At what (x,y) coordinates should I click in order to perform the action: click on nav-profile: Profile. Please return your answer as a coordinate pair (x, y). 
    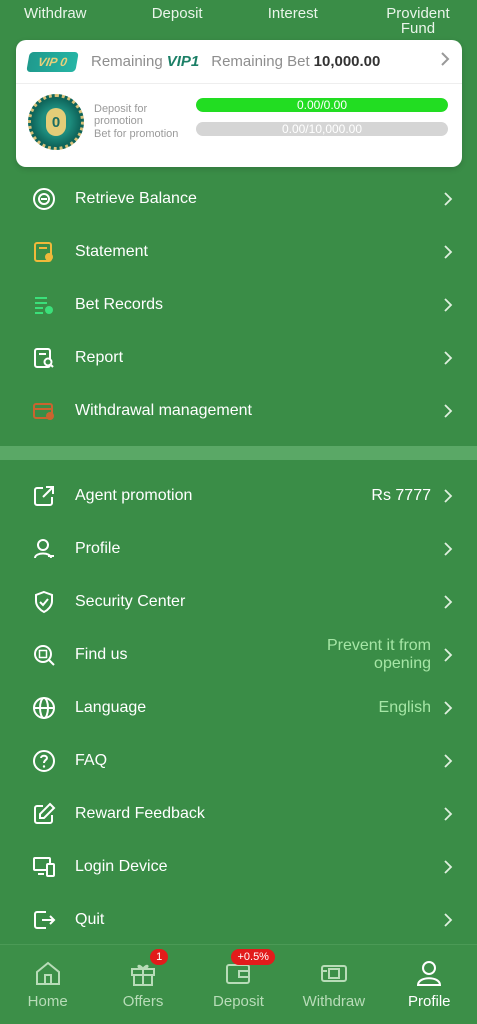
    Looking at the image, I should click on (429, 983).